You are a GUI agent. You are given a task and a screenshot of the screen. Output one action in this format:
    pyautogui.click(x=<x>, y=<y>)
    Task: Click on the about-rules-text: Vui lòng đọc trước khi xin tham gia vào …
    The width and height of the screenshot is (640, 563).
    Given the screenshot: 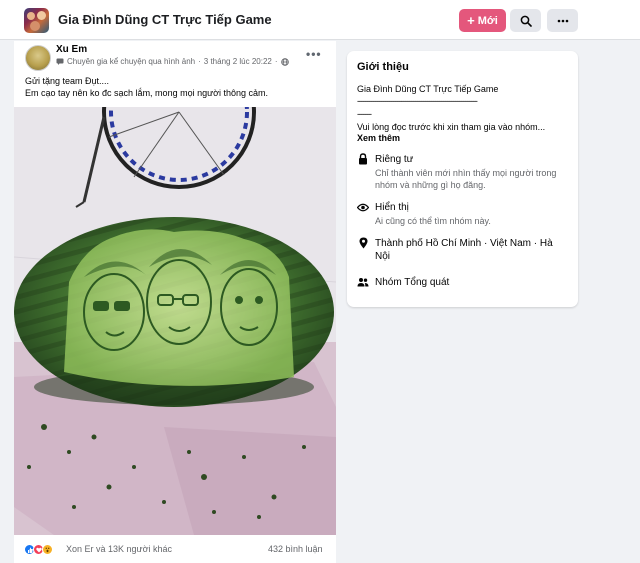 What is the action you would take?
    pyautogui.click(x=451, y=127)
    